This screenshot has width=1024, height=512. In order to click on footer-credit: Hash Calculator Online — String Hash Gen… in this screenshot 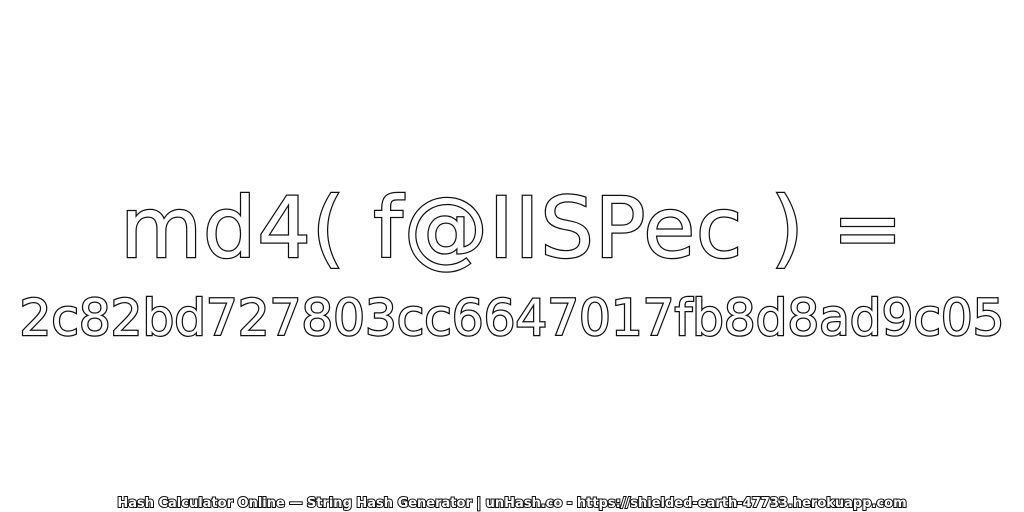, I will do `click(511, 503)`.